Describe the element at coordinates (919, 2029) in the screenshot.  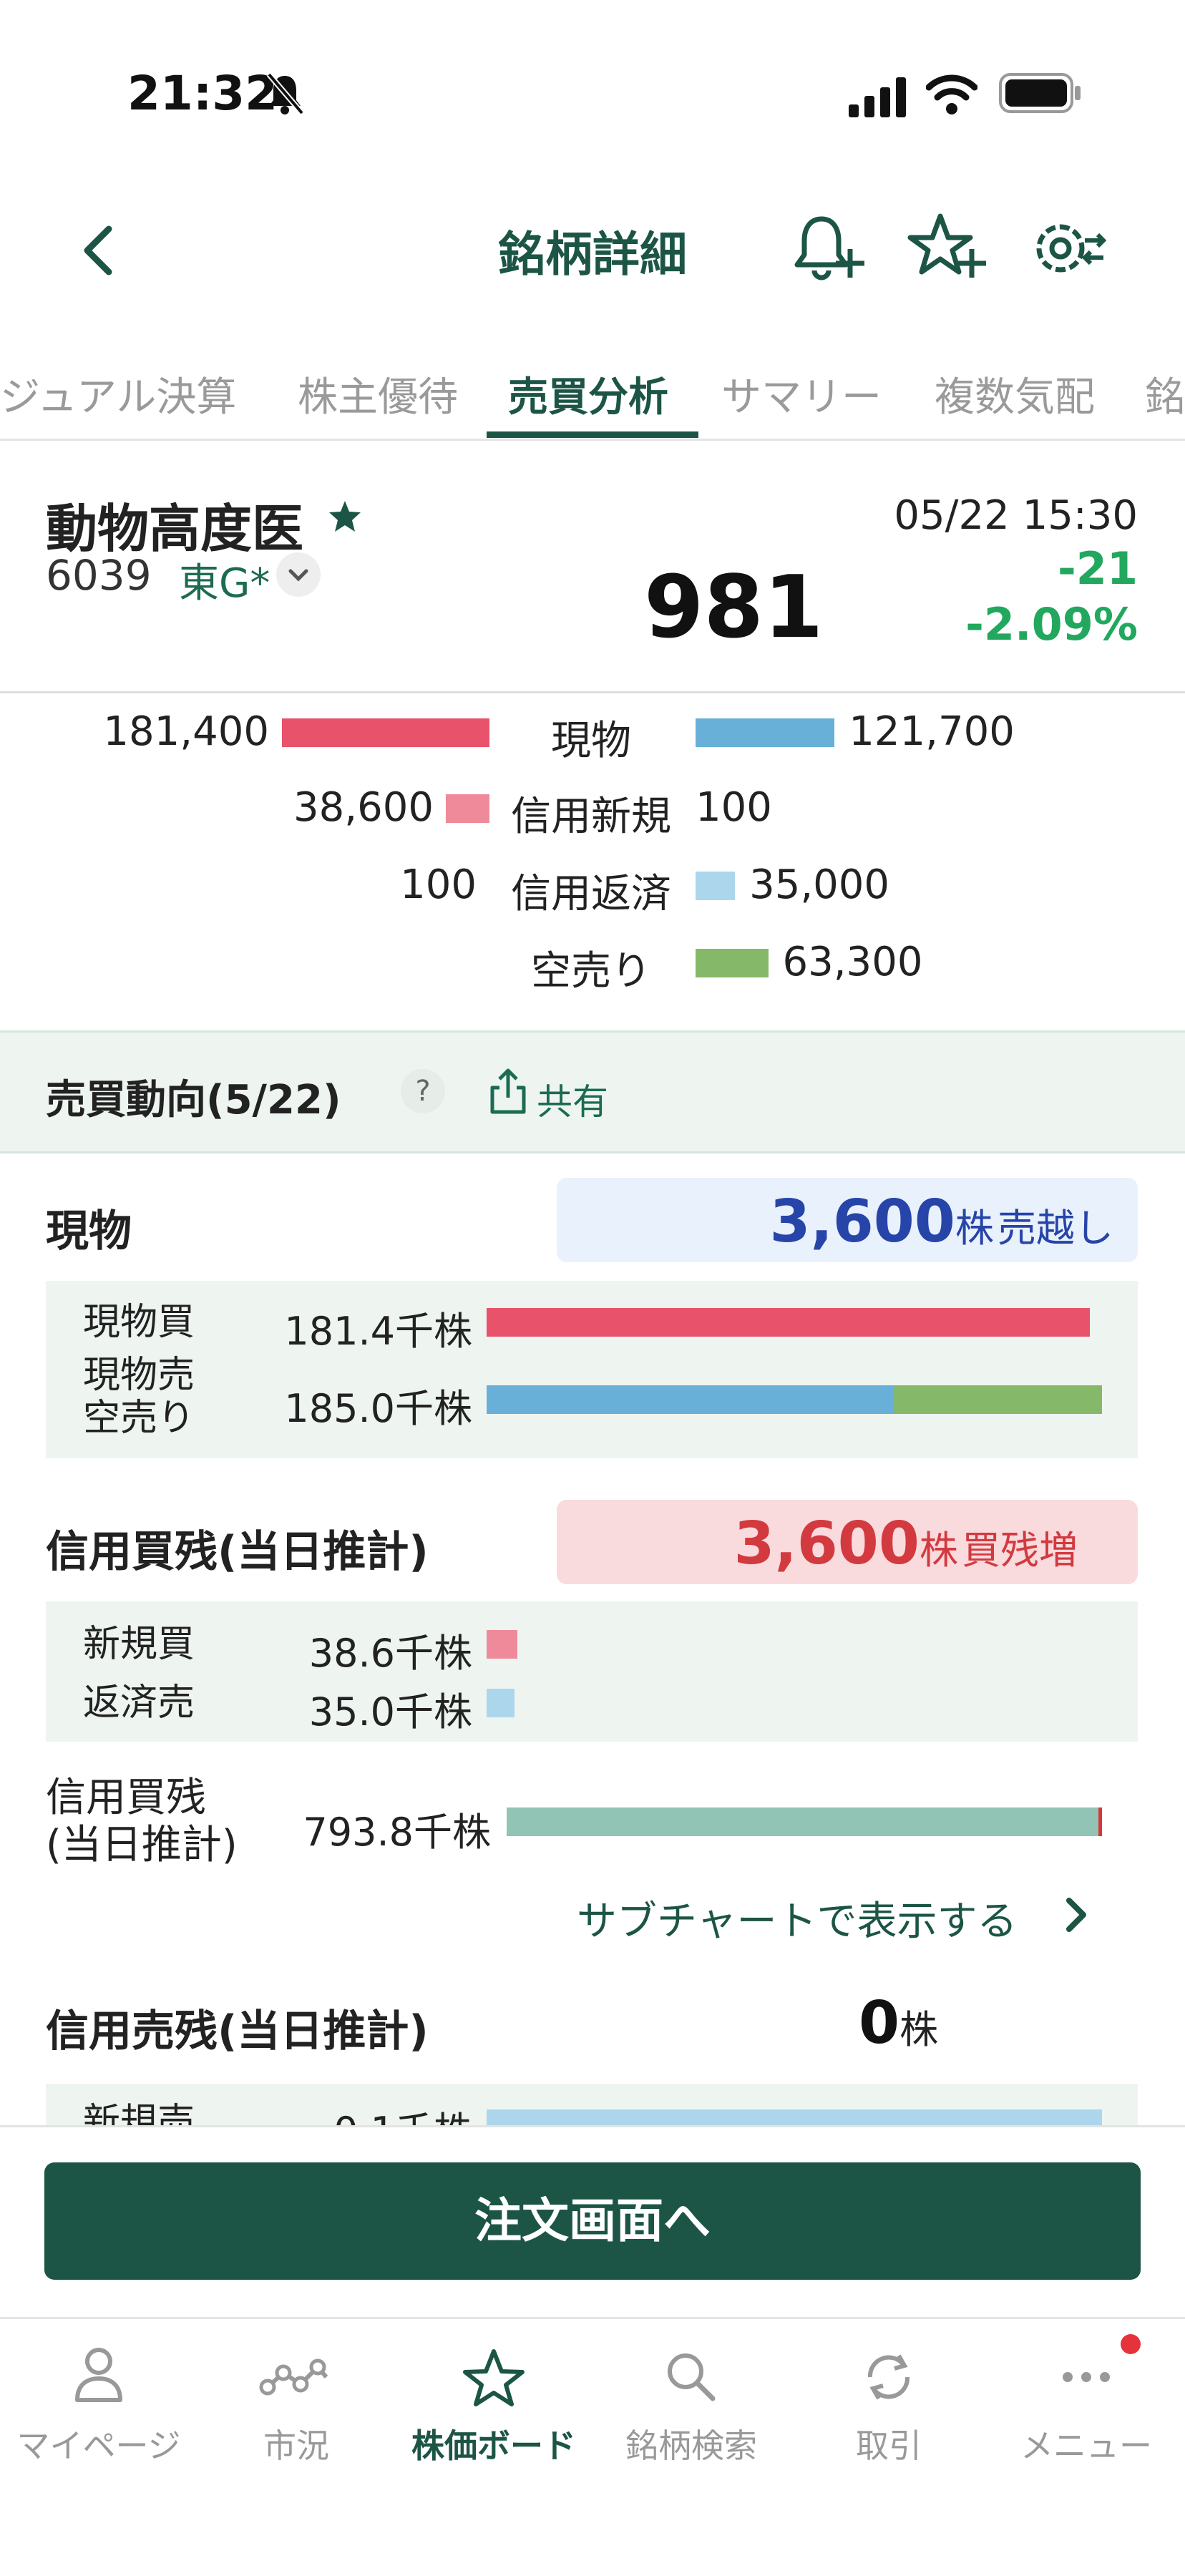
I see `margin-sell-unit: 株` at that location.